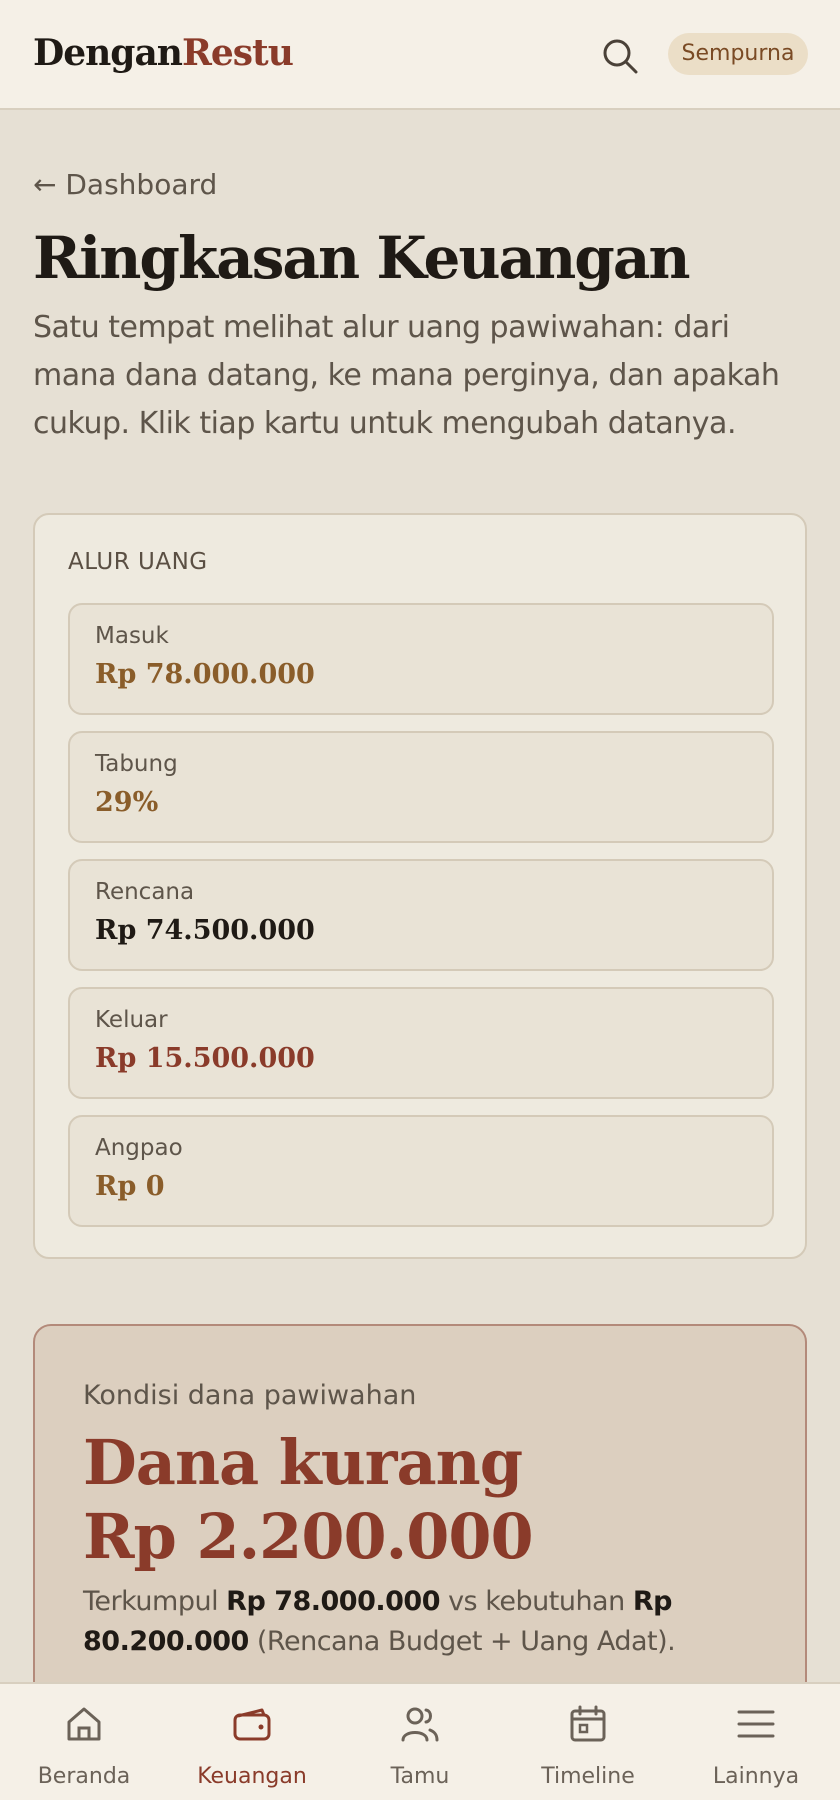 The image size is (840, 1800). I want to click on flow-item-value: Rp 0, so click(130, 1186).